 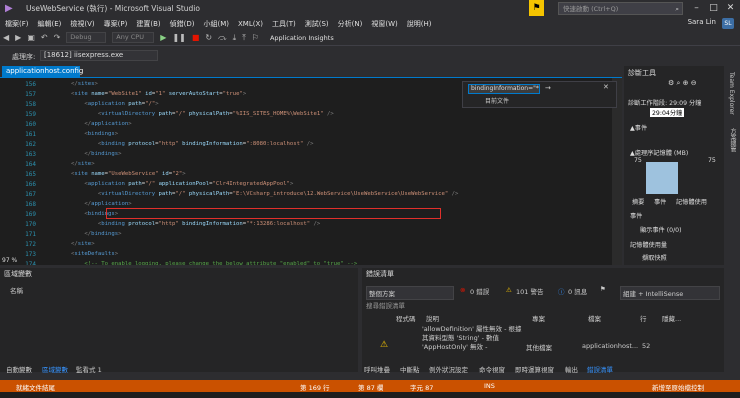 What do you see at coordinates (148, 24) in the screenshot?
I see `menu-item: 建置(B)` at bounding box center [148, 24].